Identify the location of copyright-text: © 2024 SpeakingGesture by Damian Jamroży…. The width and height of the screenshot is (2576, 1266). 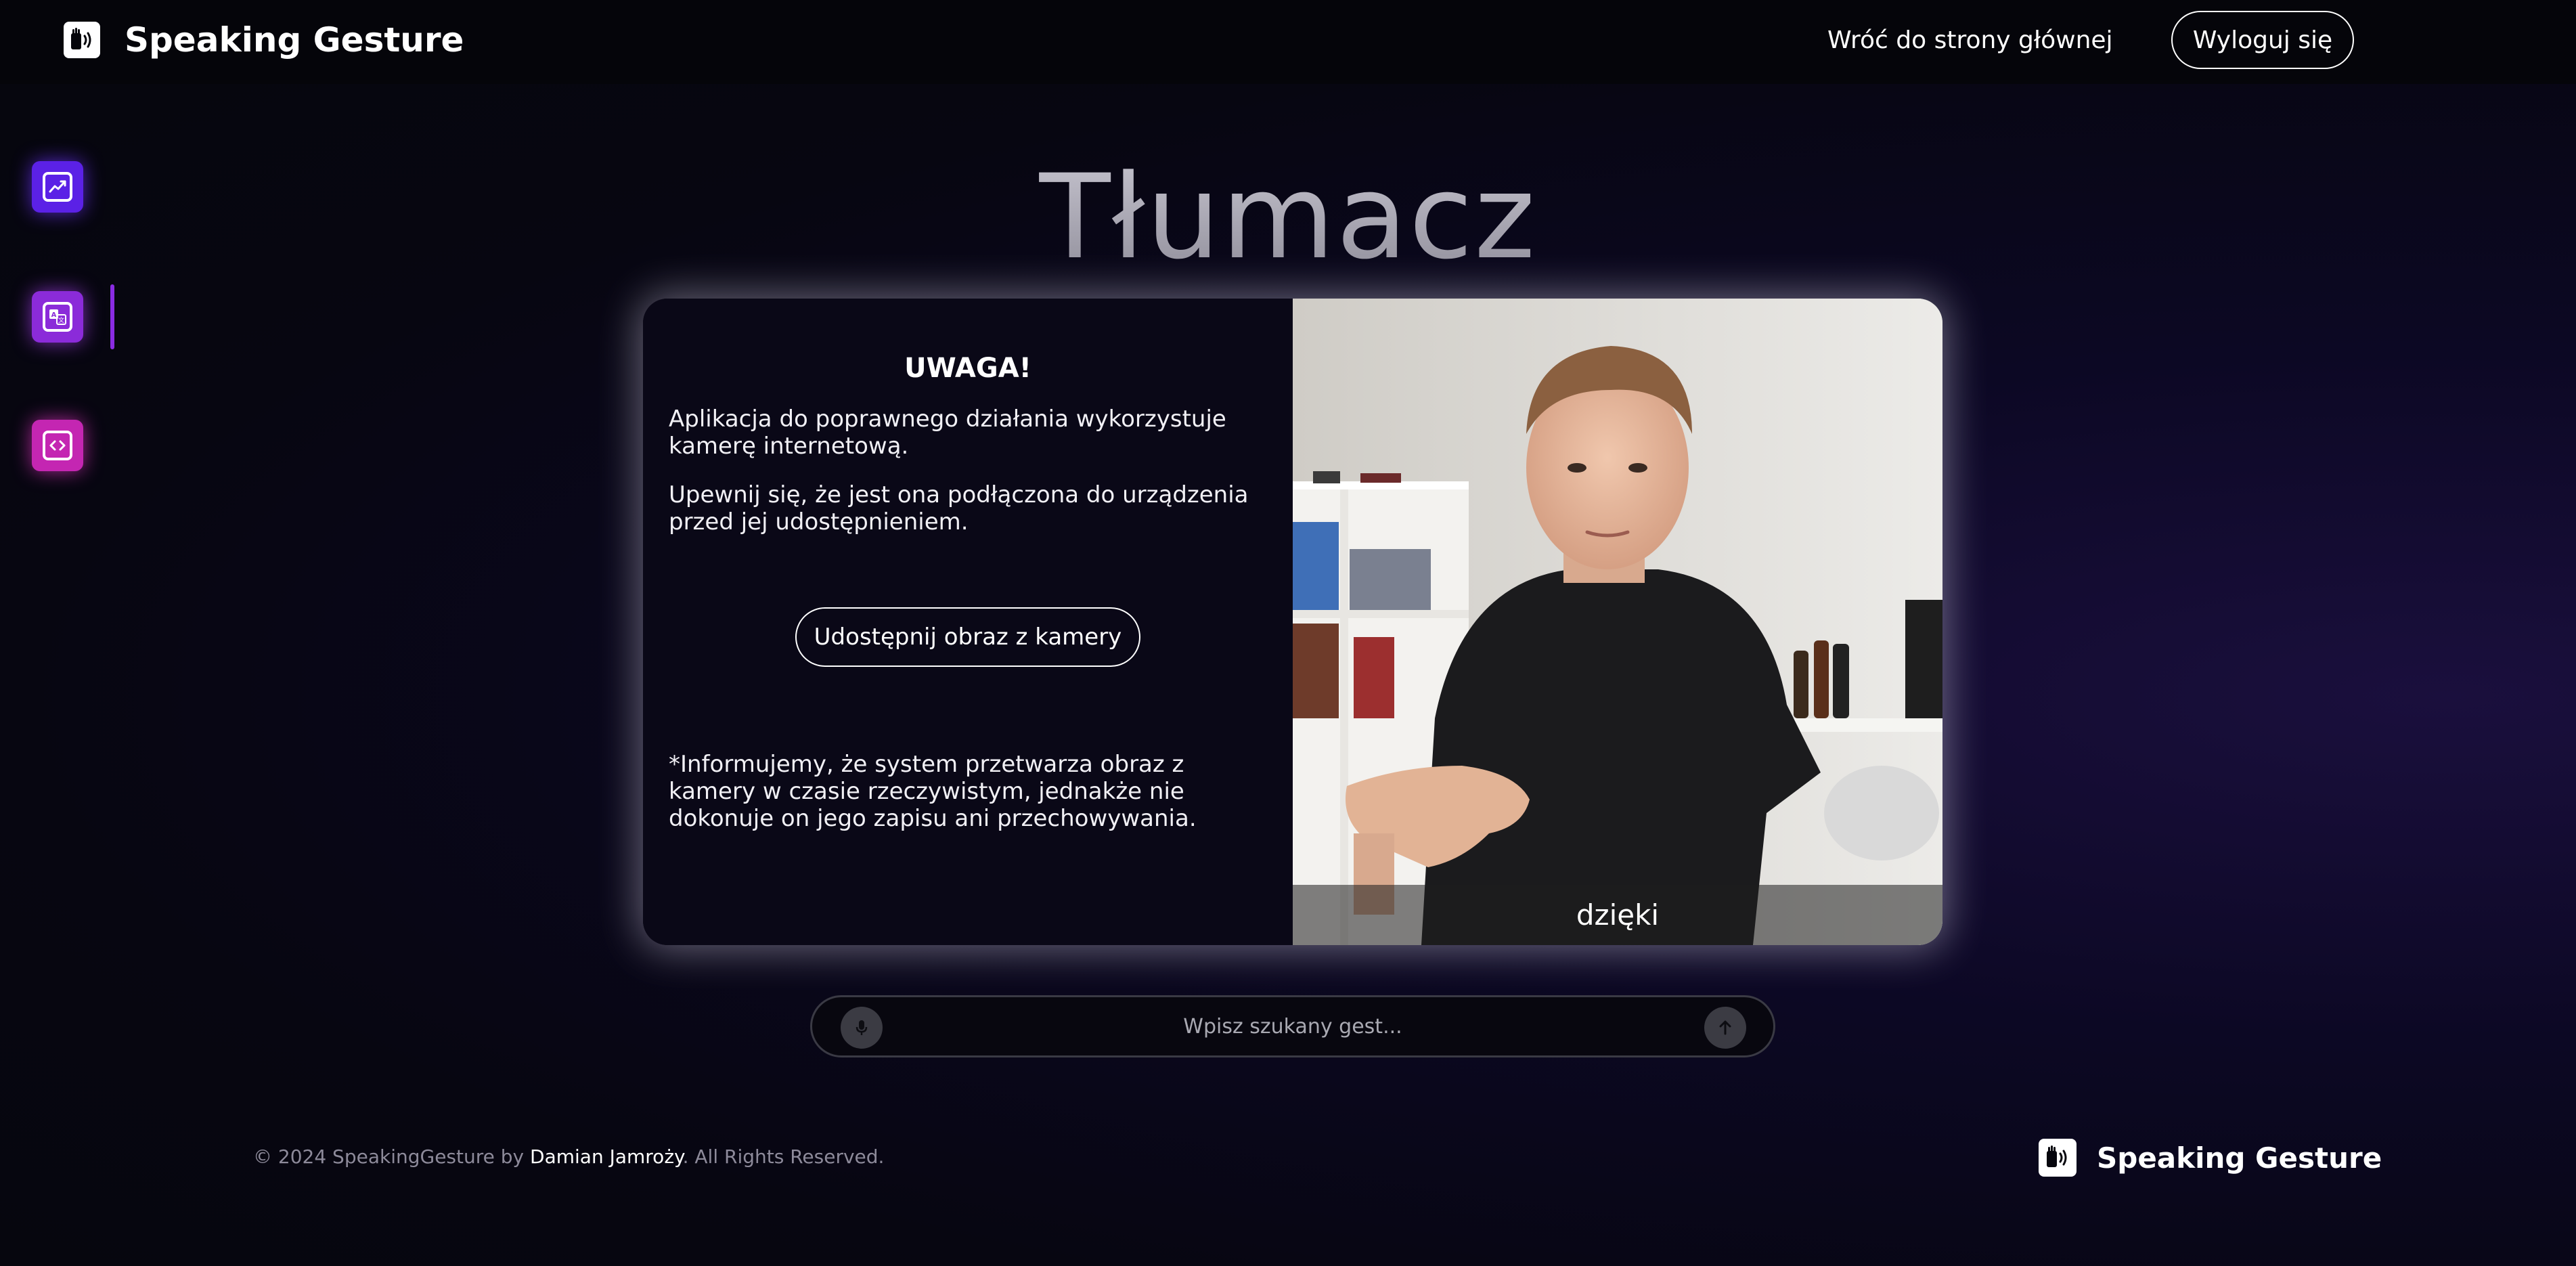
(568, 1156).